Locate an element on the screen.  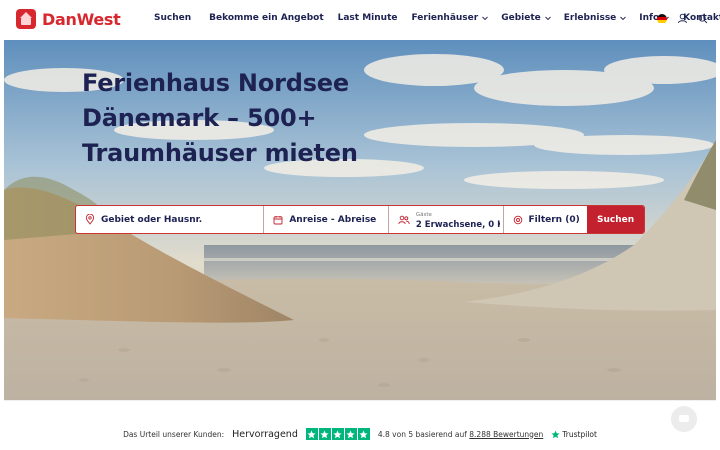
nav-item-angebot: Bekomme ein Angebot is located at coordinates (266, 18).